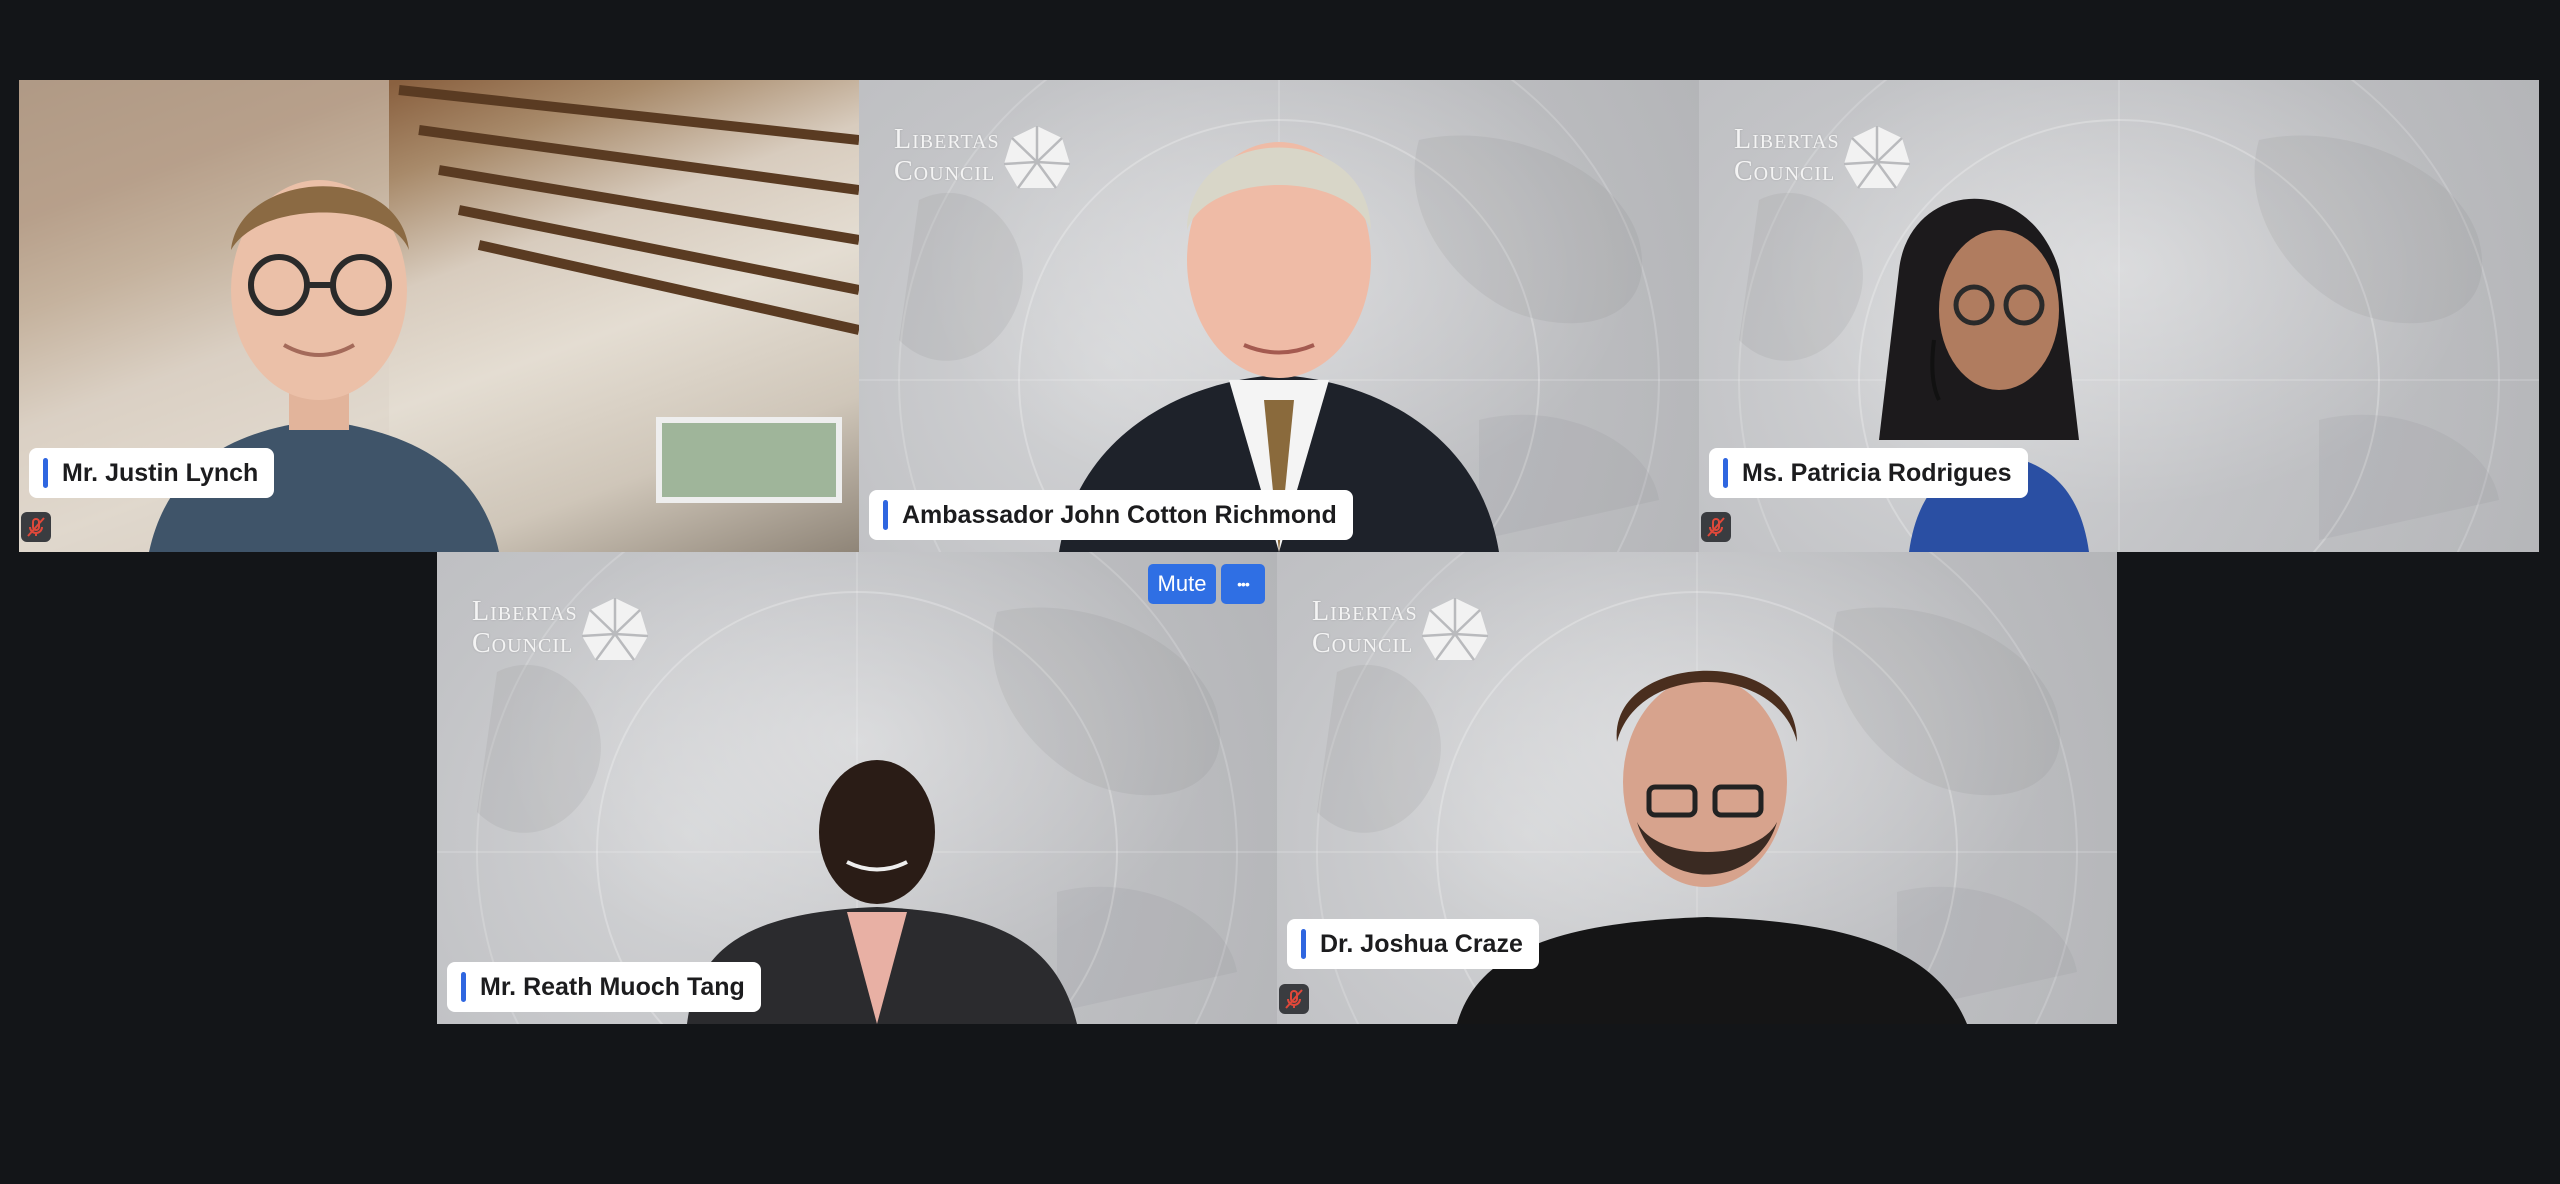 The width and height of the screenshot is (2560, 1184). What do you see at coordinates (1119, 514) in the screenshot?
I see `participant-name: Ambassador John Cotton Richmond` at bounding box center [1119, 514].